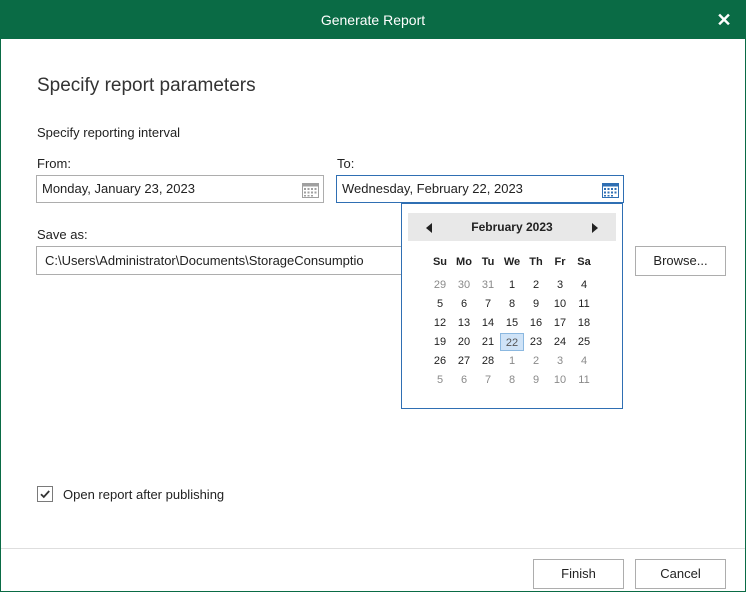 The image size is (746, 592). What do you see at coordinates (595, 227) in the screenshot?
I see `triangle-right-icon` at bounding box center [595, 227].